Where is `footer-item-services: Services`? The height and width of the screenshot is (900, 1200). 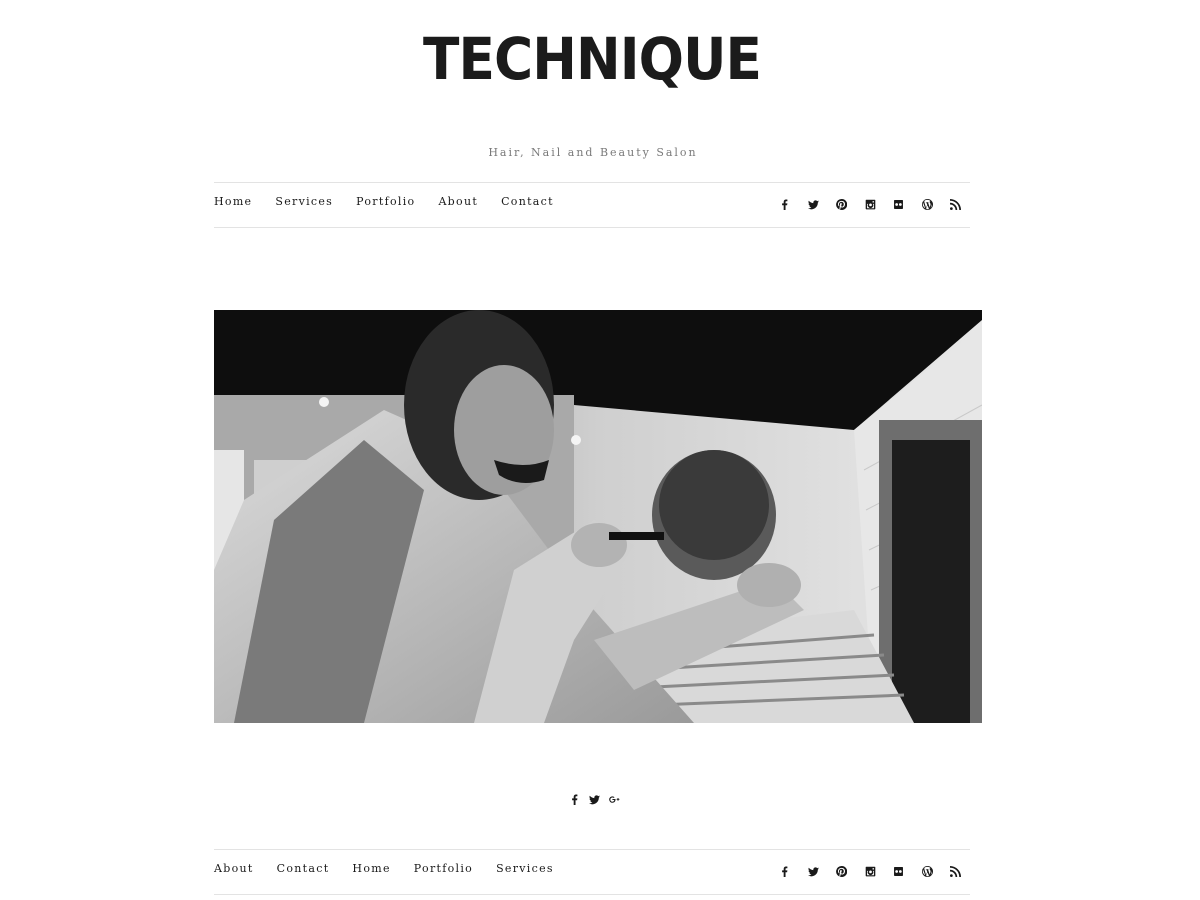 footer-item-services: Services is located at coordinates (525, 869).